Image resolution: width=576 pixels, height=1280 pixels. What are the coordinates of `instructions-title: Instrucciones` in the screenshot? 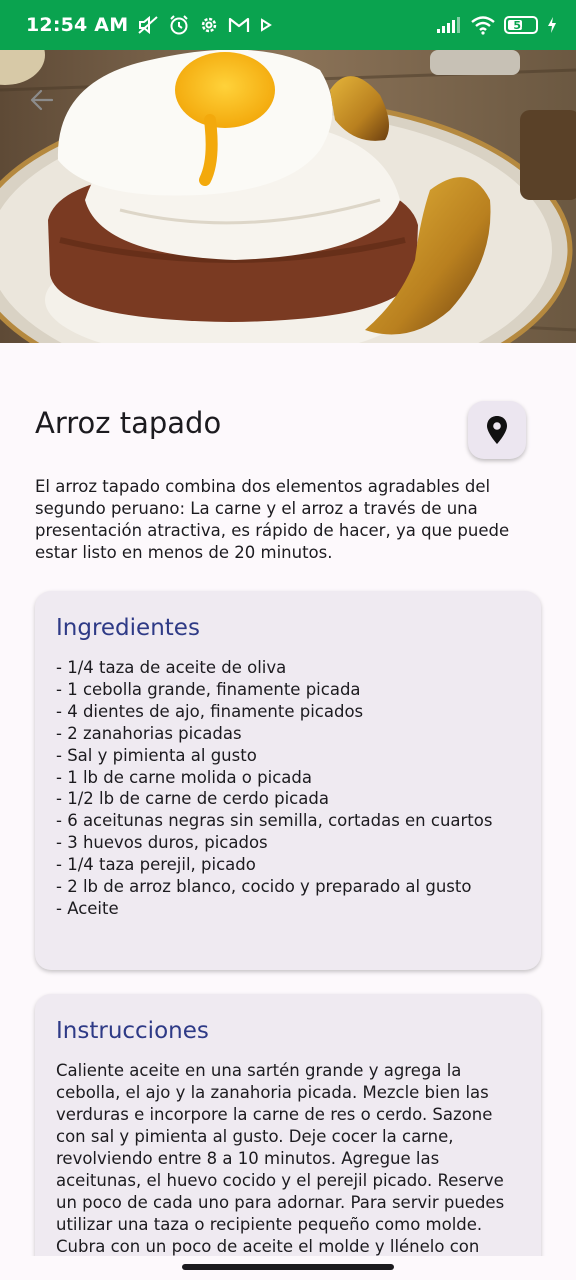 It's located at (132, 1031).